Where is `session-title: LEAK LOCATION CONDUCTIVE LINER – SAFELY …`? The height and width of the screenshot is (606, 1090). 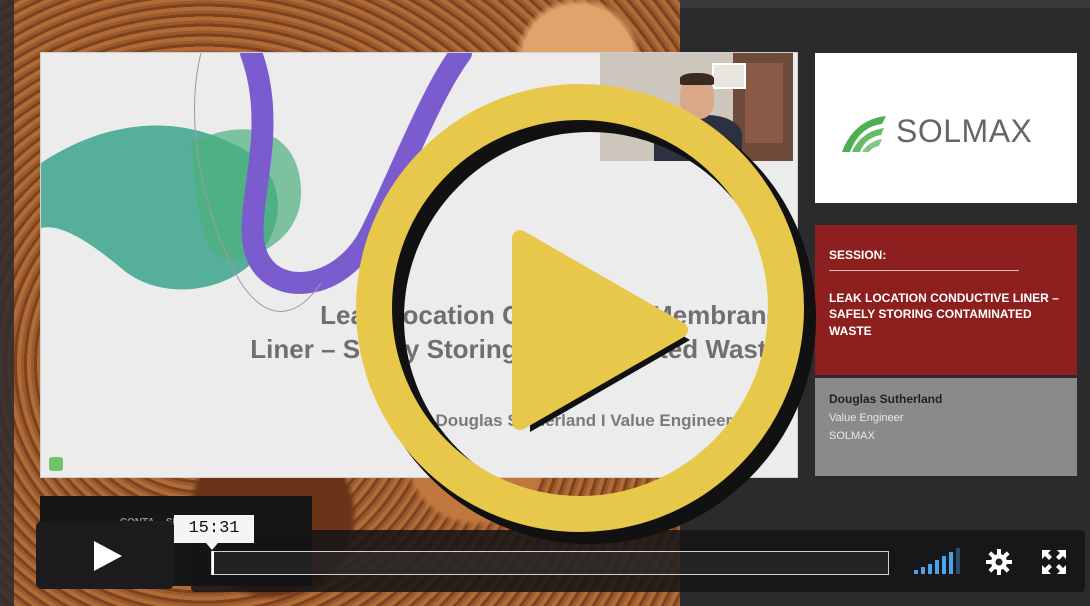
session-title: LEAK LOCATION CONDUCTIVE LINER – SAFELY … is located at coordinates (944, 314).